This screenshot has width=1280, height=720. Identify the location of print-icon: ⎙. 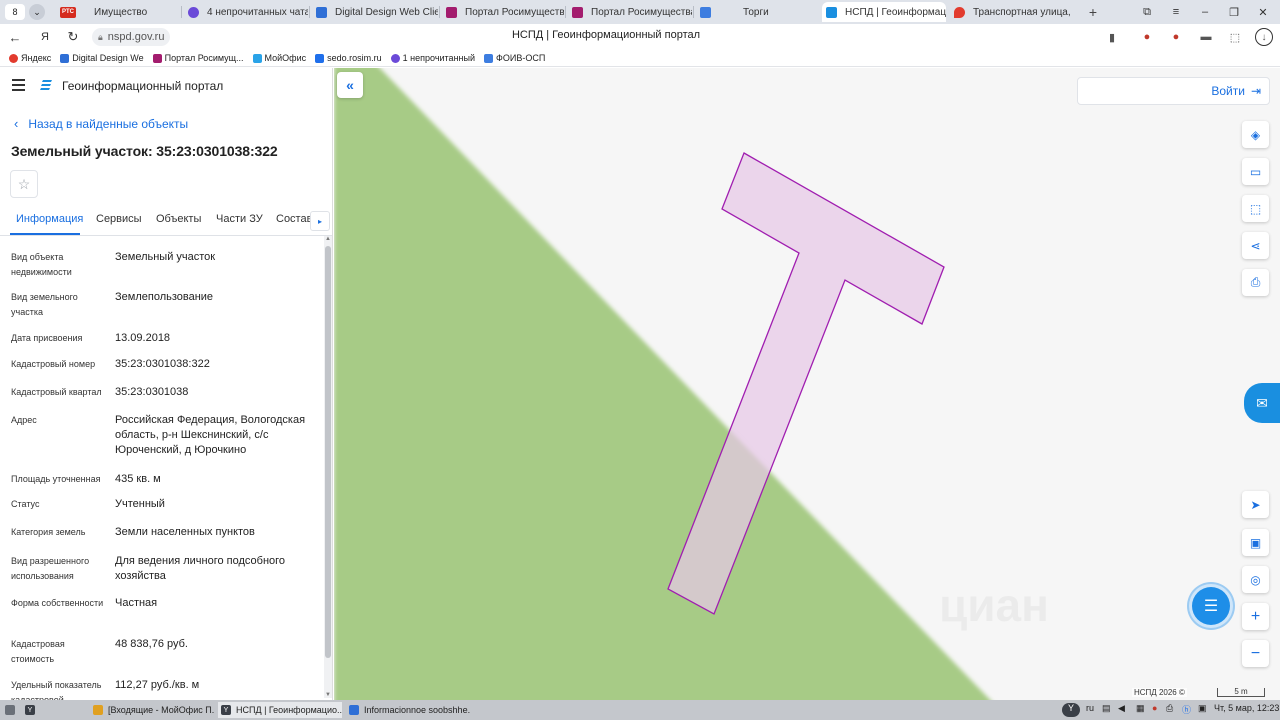
(1255, 282).